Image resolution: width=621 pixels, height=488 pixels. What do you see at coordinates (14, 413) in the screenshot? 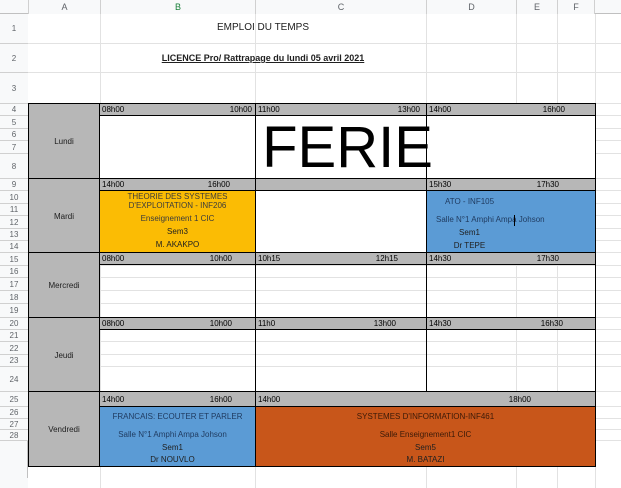
I see `row-header-26: 26` at bounding box center [14, 413].